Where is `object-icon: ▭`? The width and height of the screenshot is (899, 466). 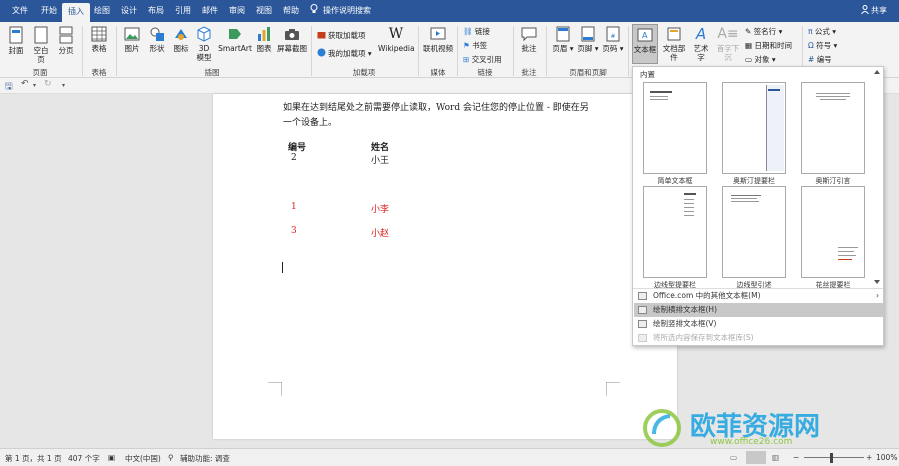
object-icon: ▭ is located at coordinates (749, 59).